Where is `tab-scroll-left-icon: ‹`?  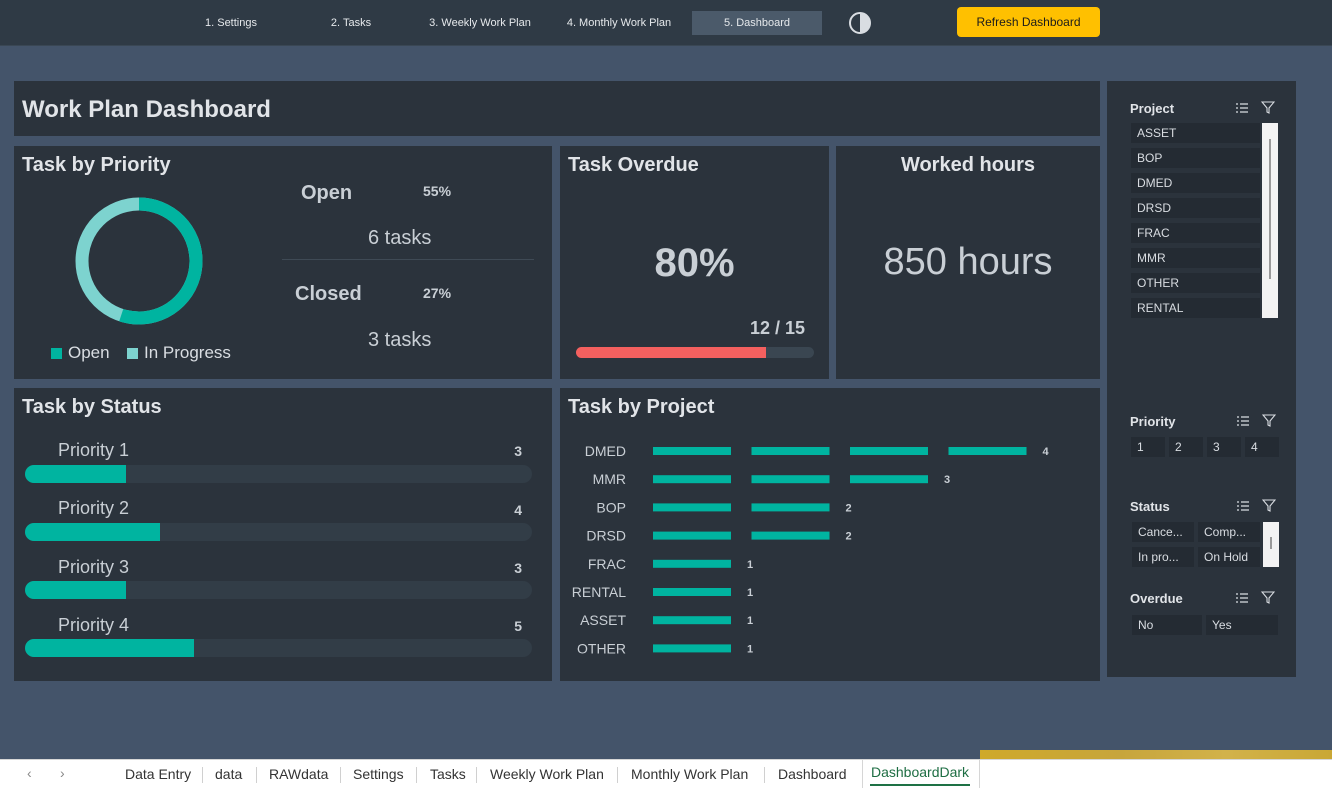
tab-scroll-left-icon: ‹ is located at coordinates (29, 773).